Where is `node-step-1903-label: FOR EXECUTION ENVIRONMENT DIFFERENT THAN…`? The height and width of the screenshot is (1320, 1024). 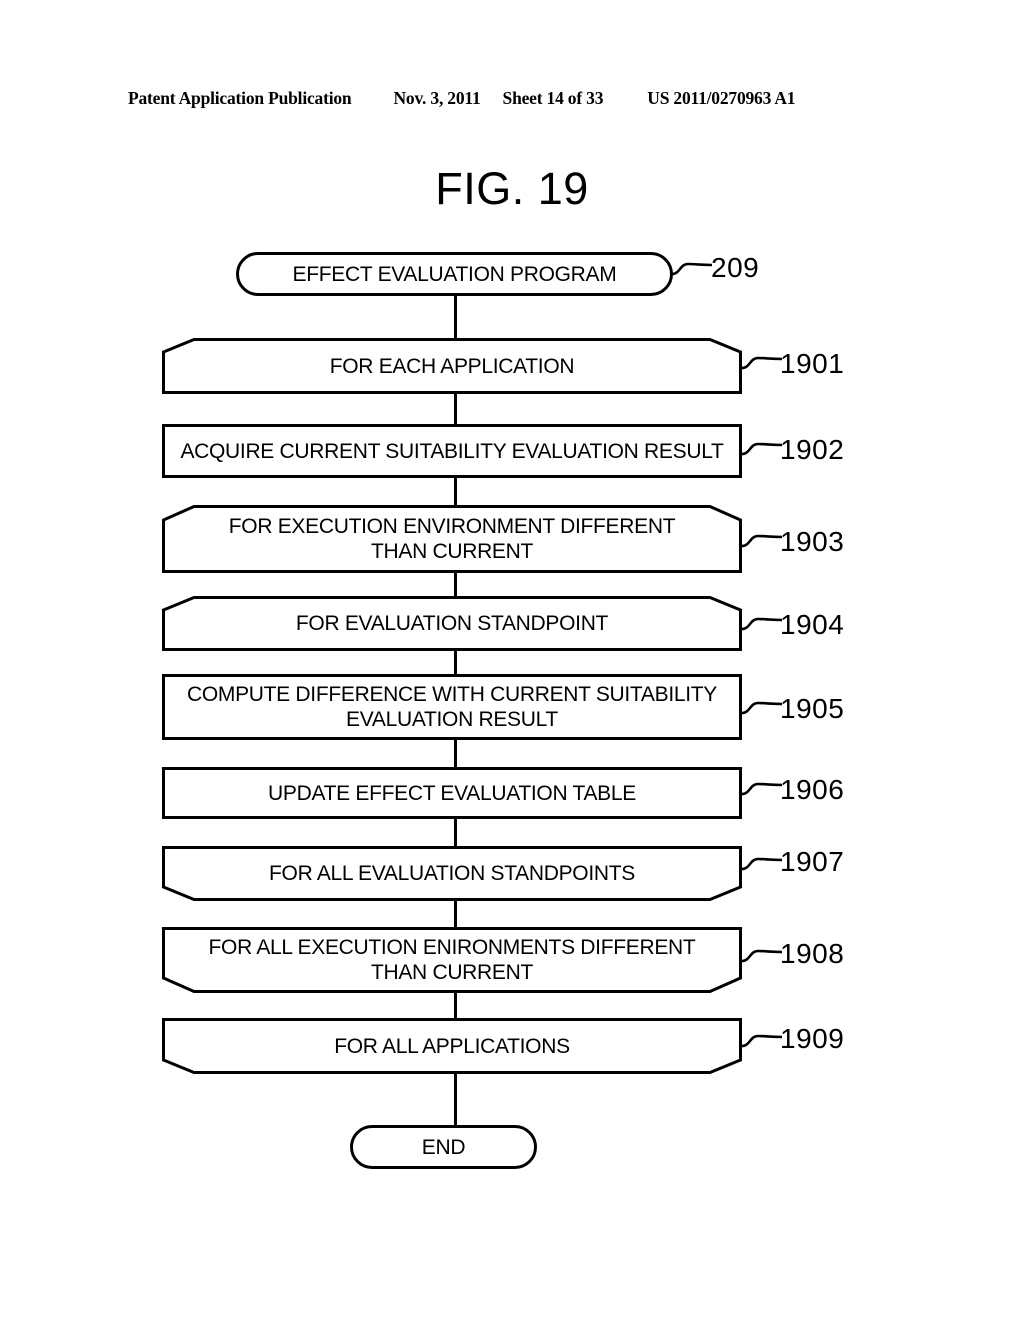 node-step-1903-label: FOR EXECUTION ENVIRONMENT DIFFERENT THAN… is located at coordinates (452, 539).